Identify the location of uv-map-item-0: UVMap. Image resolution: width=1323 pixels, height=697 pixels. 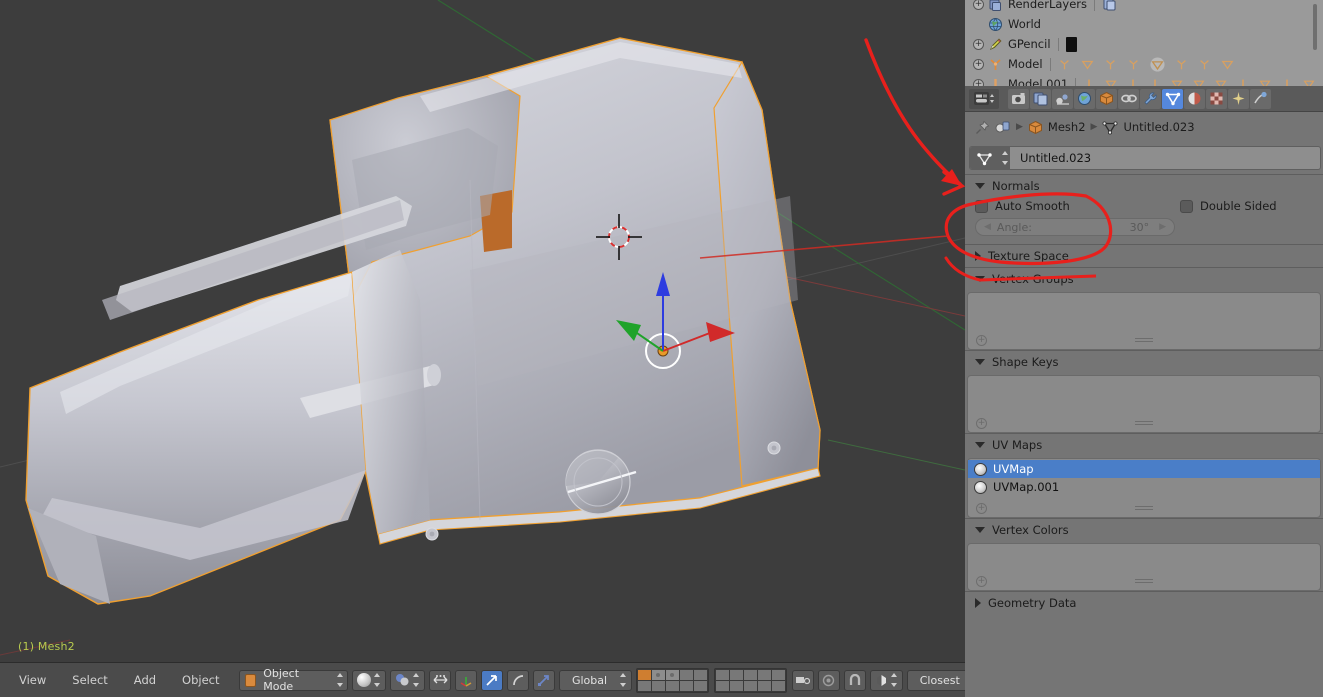
(1144, 469).